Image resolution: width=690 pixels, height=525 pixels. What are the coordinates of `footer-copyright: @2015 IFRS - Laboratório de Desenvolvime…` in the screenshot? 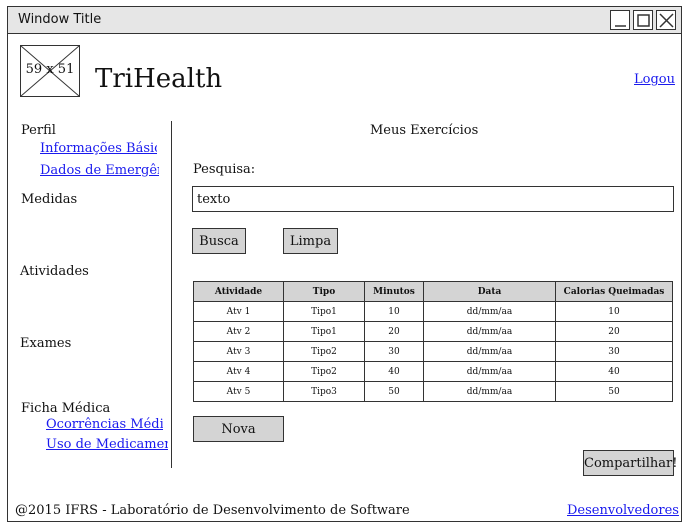 It's located at (212, 510).